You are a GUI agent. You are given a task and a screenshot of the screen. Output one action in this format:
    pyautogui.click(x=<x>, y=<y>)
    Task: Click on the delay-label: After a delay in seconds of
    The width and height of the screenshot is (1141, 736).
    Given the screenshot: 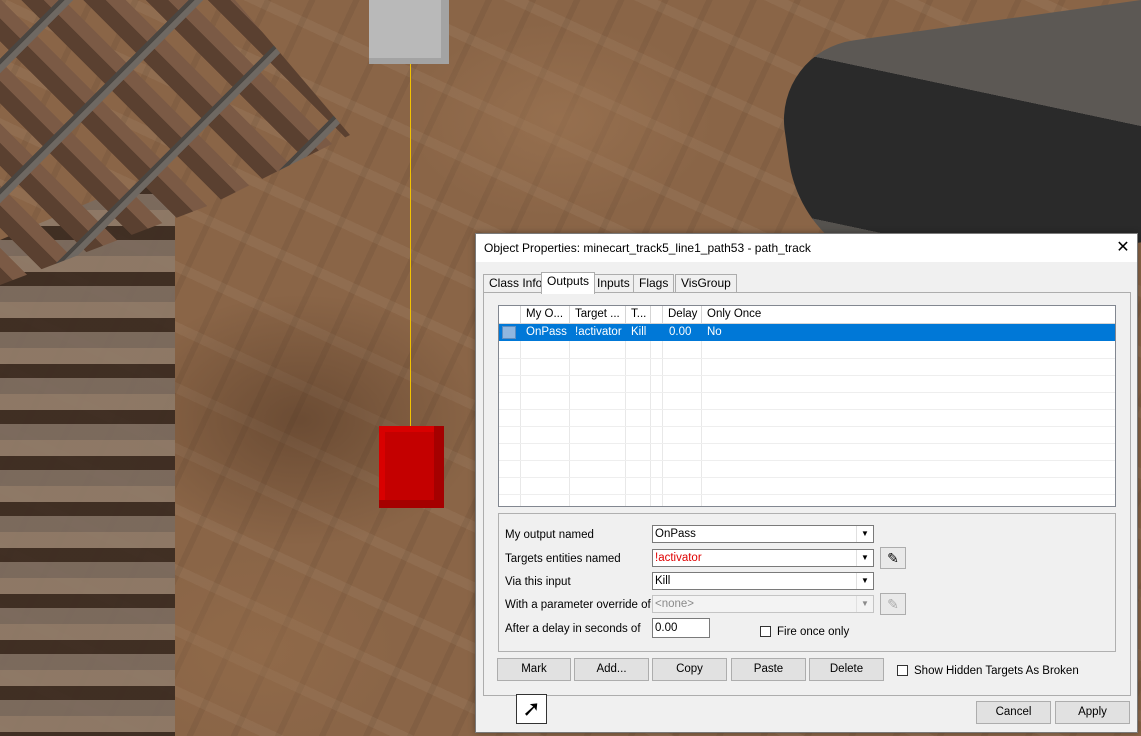 What is the action you would take?
    pyautogui.click(x=573, y=629)
    